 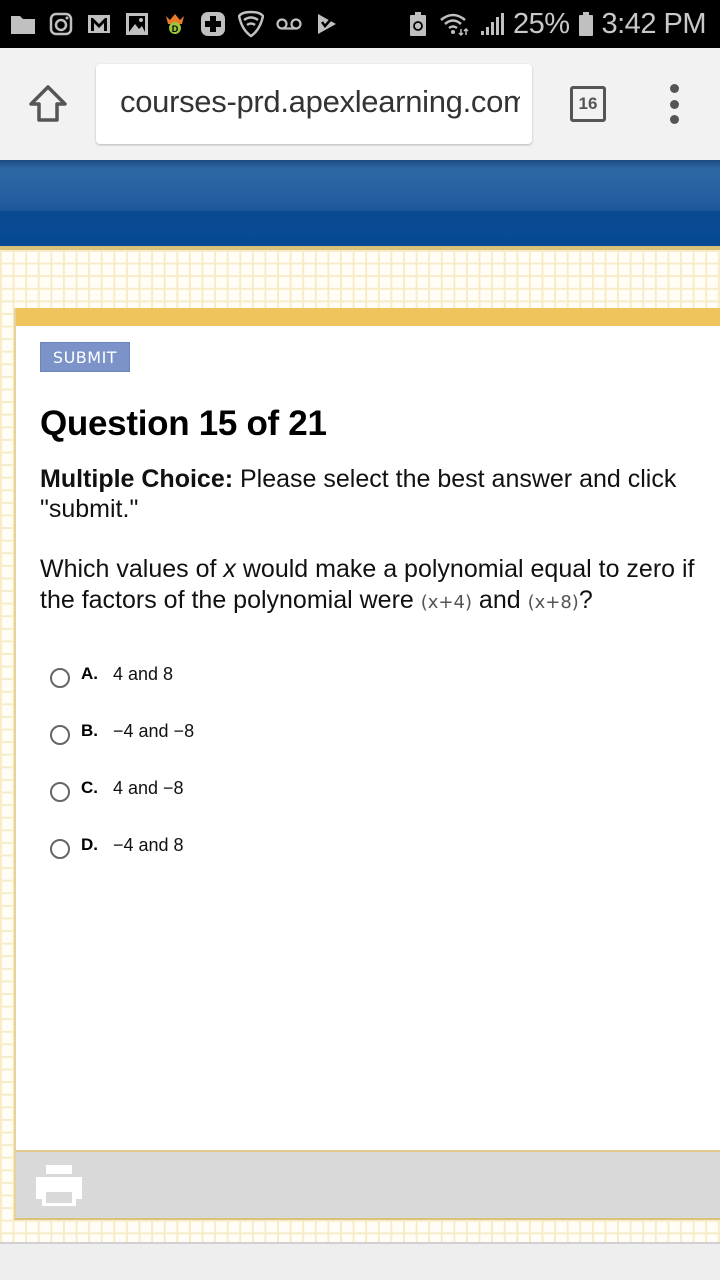 I want to click on choice-text: −4 and −8, so click(x=154, y=731).